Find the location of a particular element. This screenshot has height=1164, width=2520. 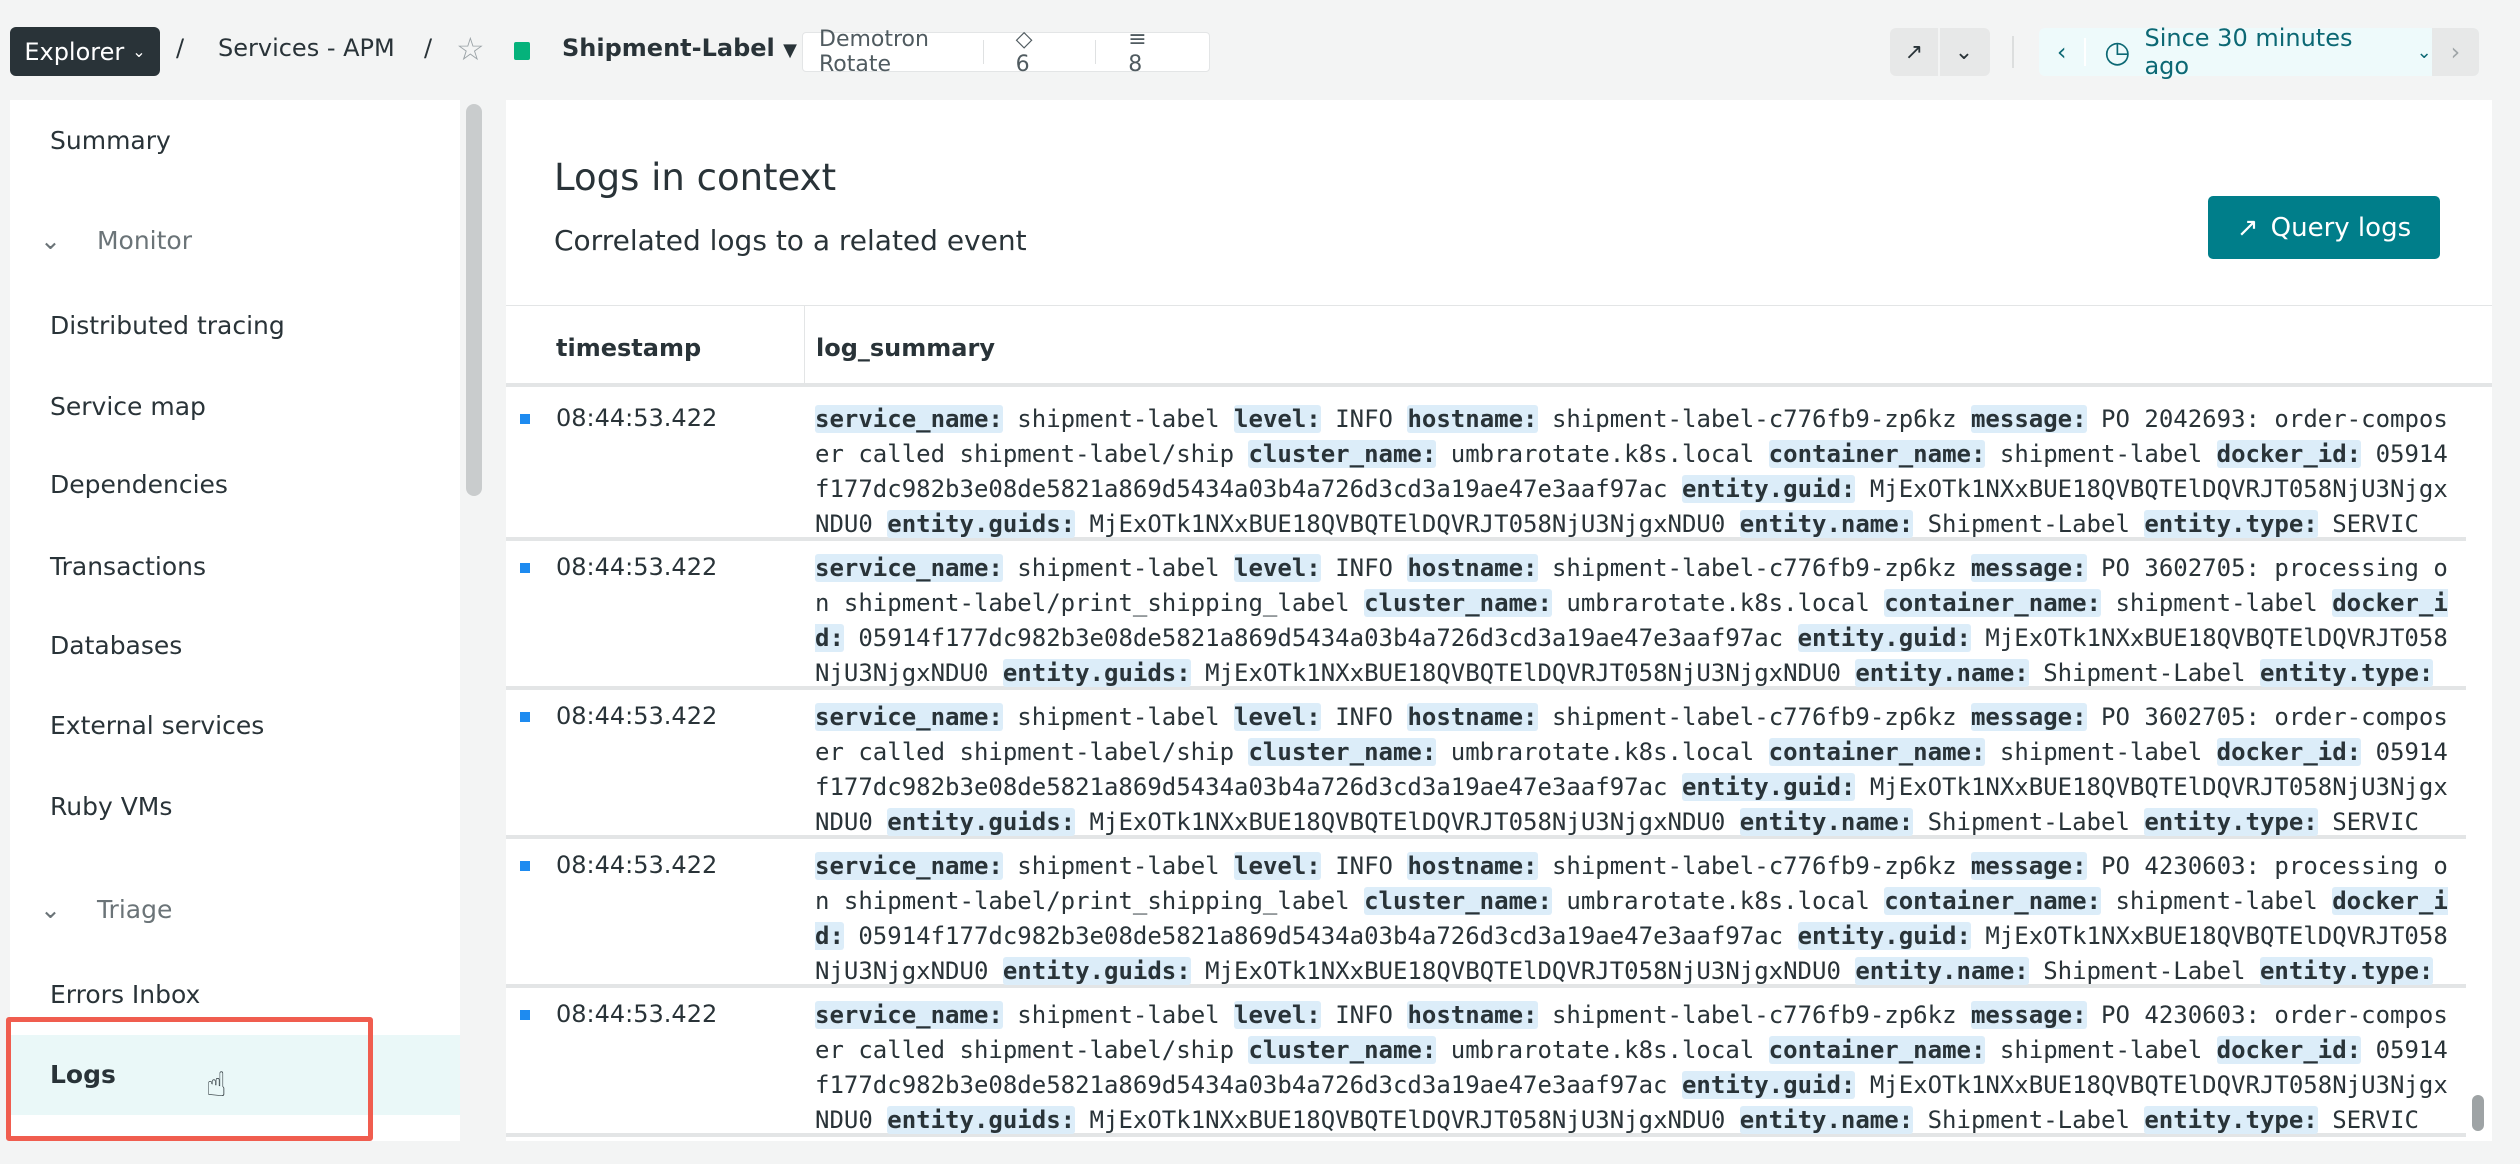

breadcrumb-services-apm: Services - APM is located at coordinates (306, 48).